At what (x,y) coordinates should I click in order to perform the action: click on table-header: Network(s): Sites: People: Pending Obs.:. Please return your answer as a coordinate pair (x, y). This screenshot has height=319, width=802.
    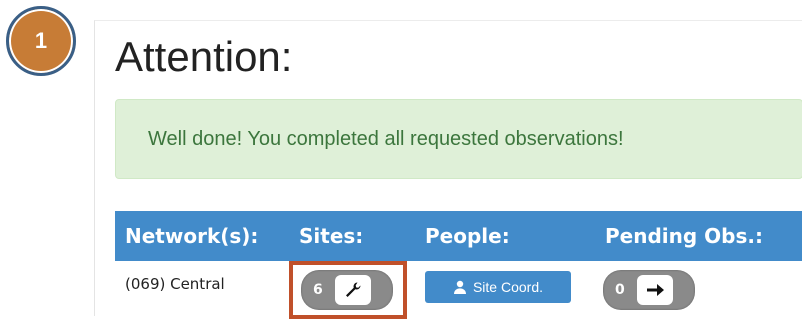
    Looking at the image, I should click on (458, 236).